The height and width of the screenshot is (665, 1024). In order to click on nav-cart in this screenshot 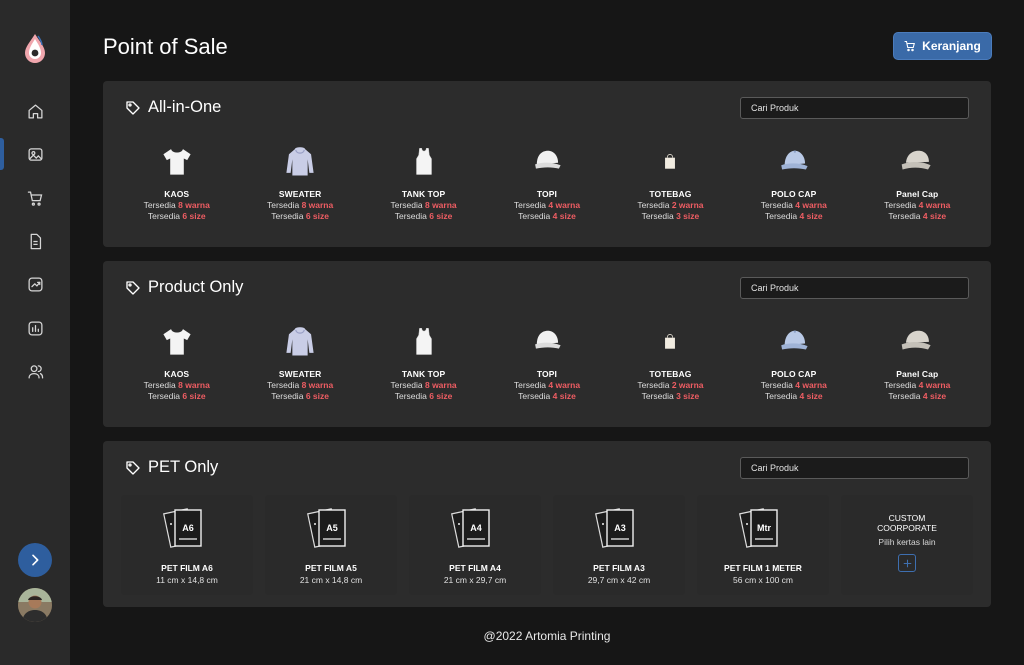, I will do `click(35, 198)`.